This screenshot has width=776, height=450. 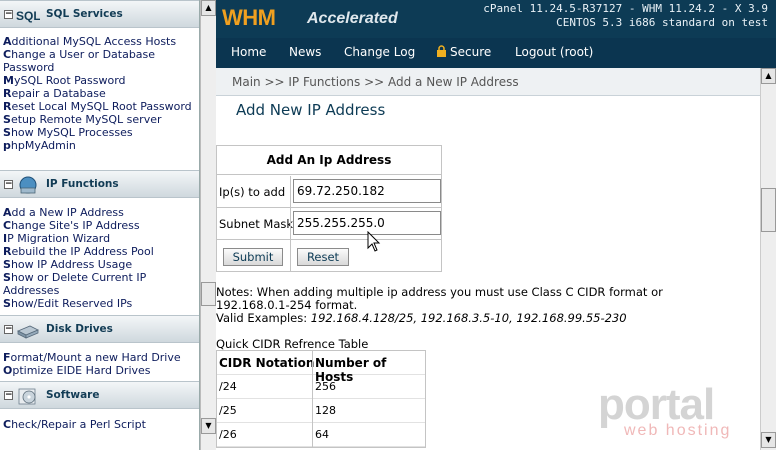 What do you see at coordinates (323, 257) in the screenshot?
I see `reset-button: Reset` at bounding box center [323, 257].